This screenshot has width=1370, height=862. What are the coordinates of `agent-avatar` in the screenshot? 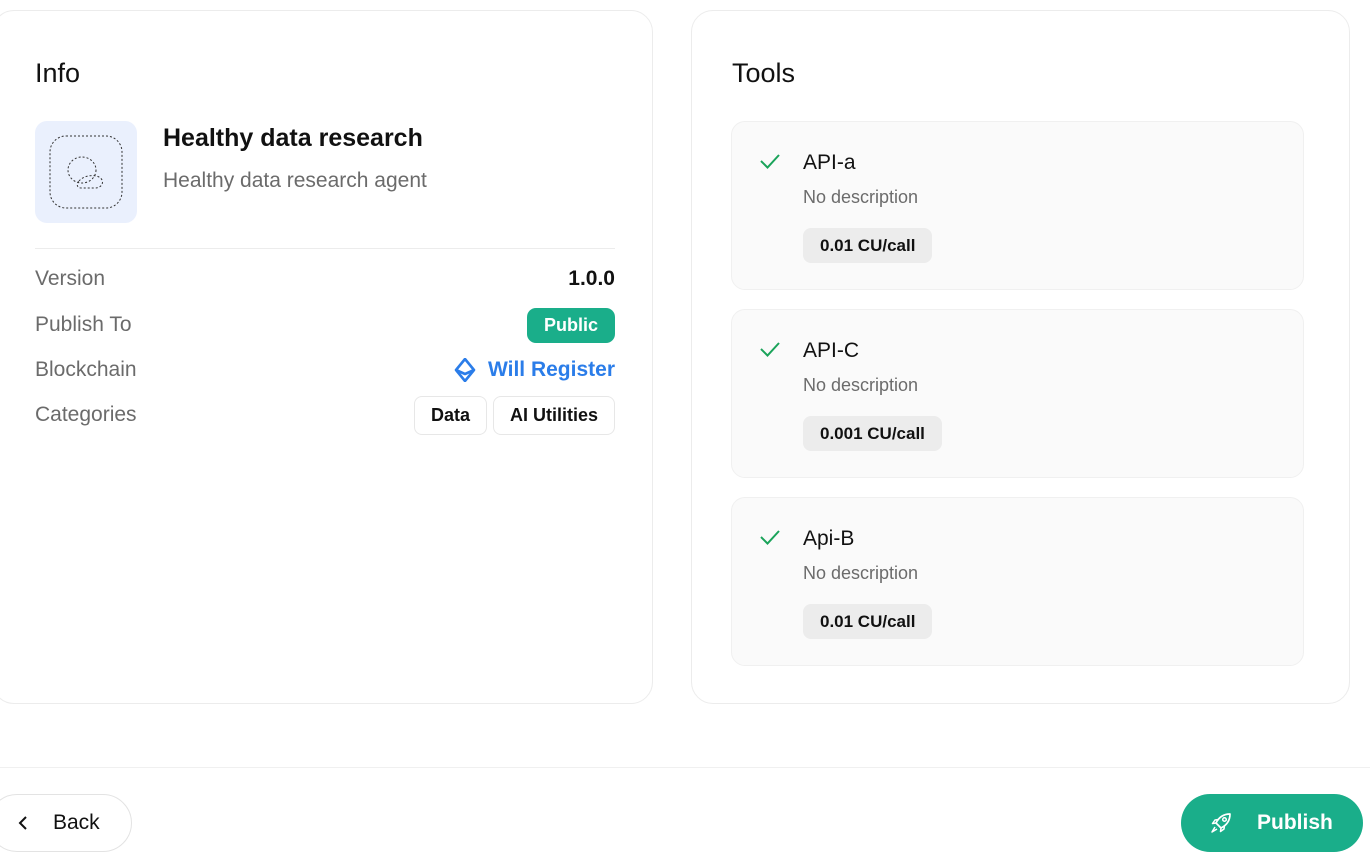 It's located at (86, 172).